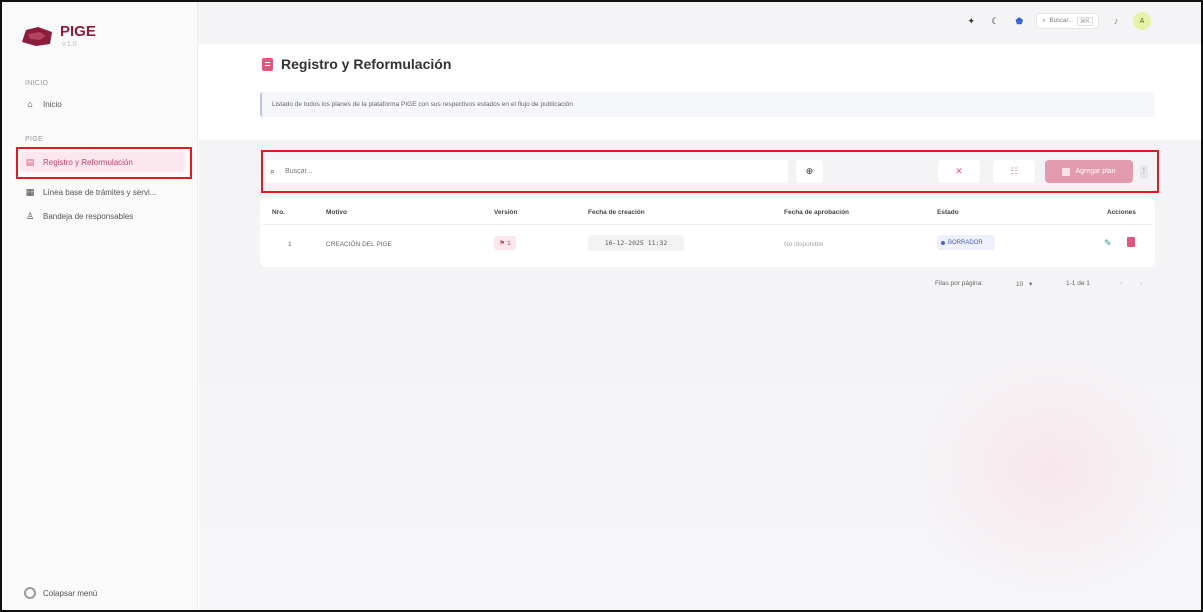 The width and height of the screenshot is (1203, 612). Describe the element at coordinates (30, 593) in the screenshot. I see `collapse-icon` at that location.